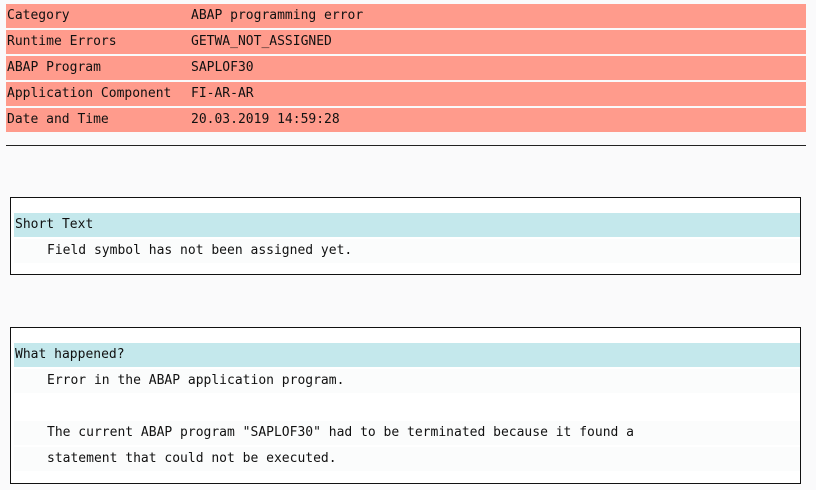 This screenshot has width=816, height=490. Describe the element at coordinates (62, 41) in the screenshot. I see `header-key: Runtime Errors` at that location.